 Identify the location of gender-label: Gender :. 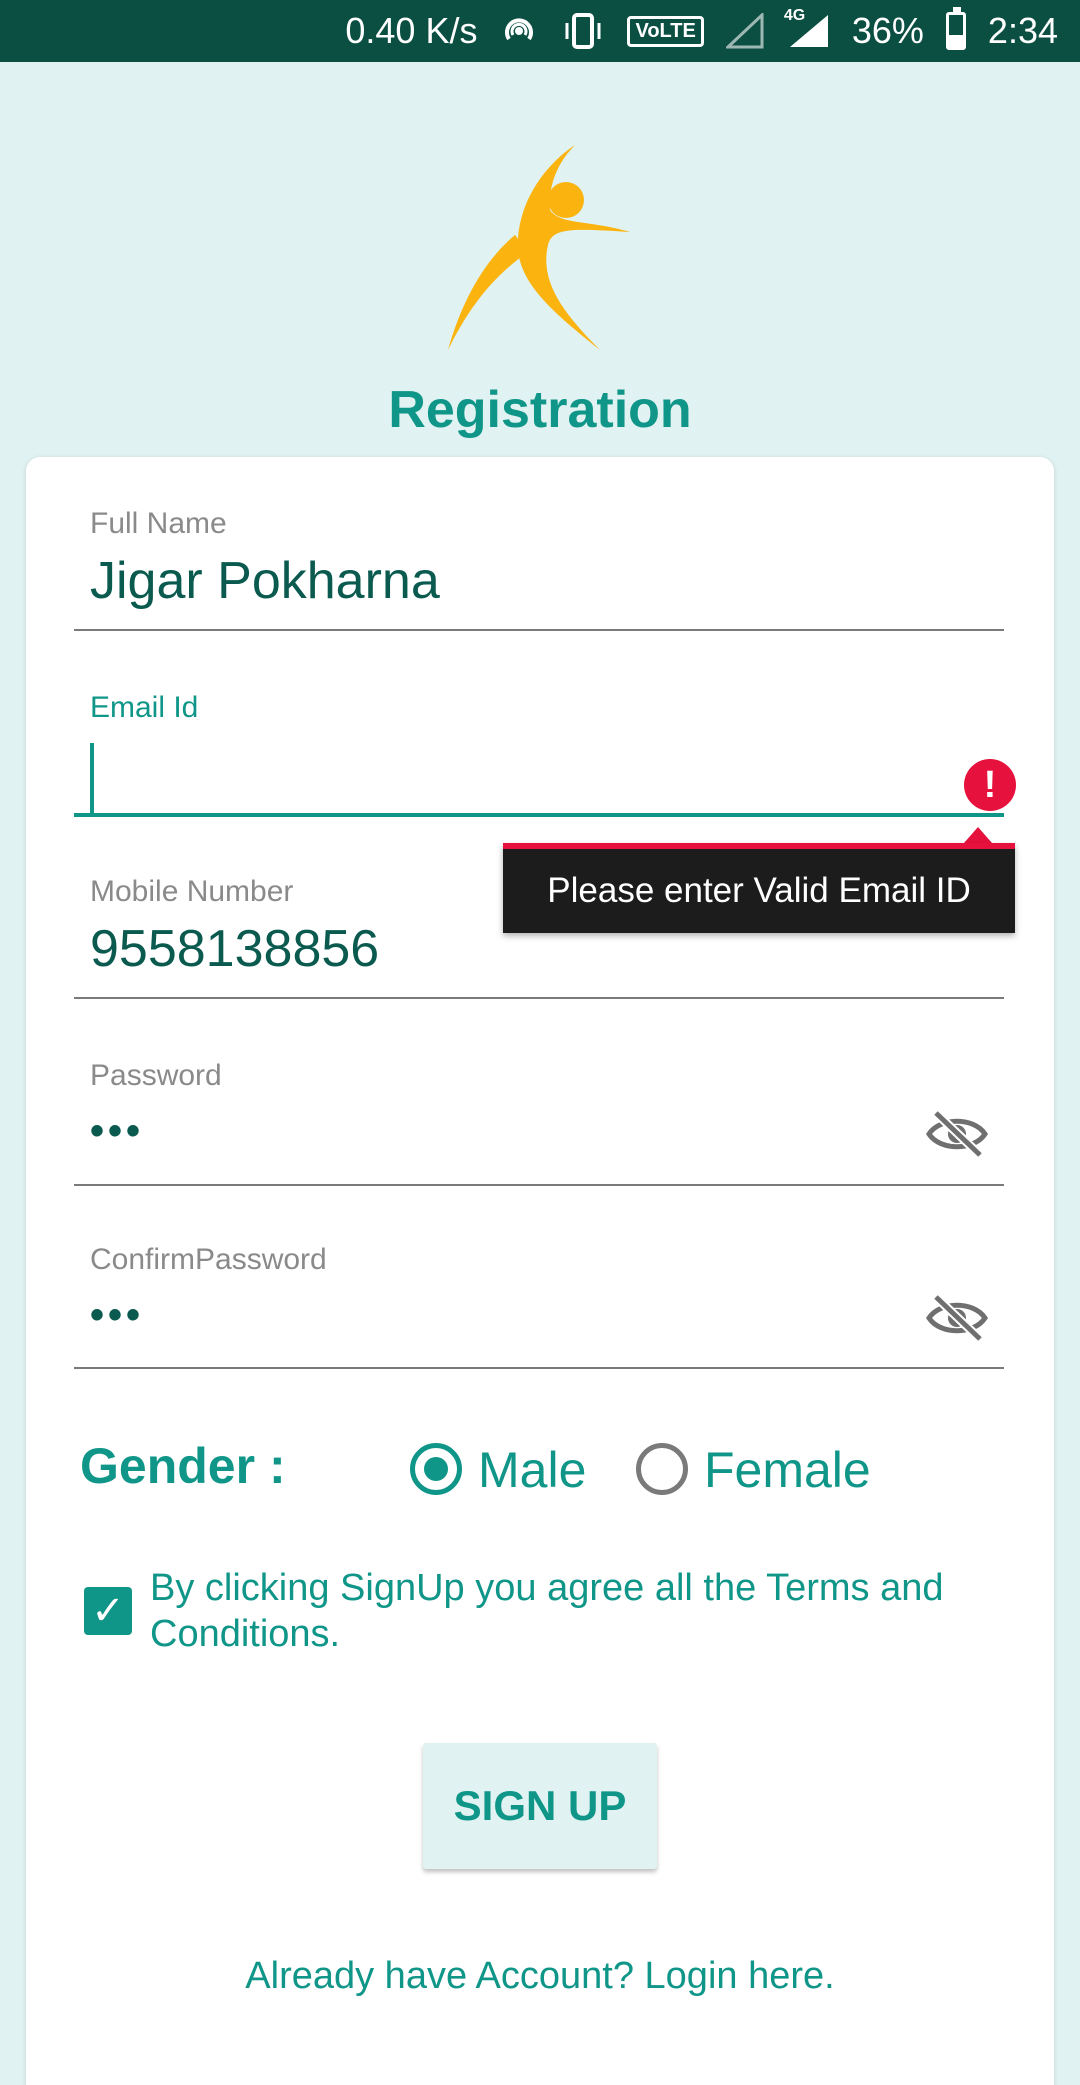
(183, 1466).